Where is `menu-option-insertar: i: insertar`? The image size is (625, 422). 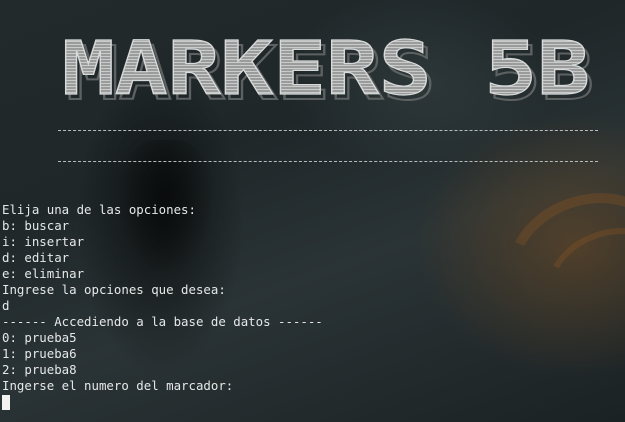
menu-option-insertar: i: insertar is located at coordinates (43, 241).